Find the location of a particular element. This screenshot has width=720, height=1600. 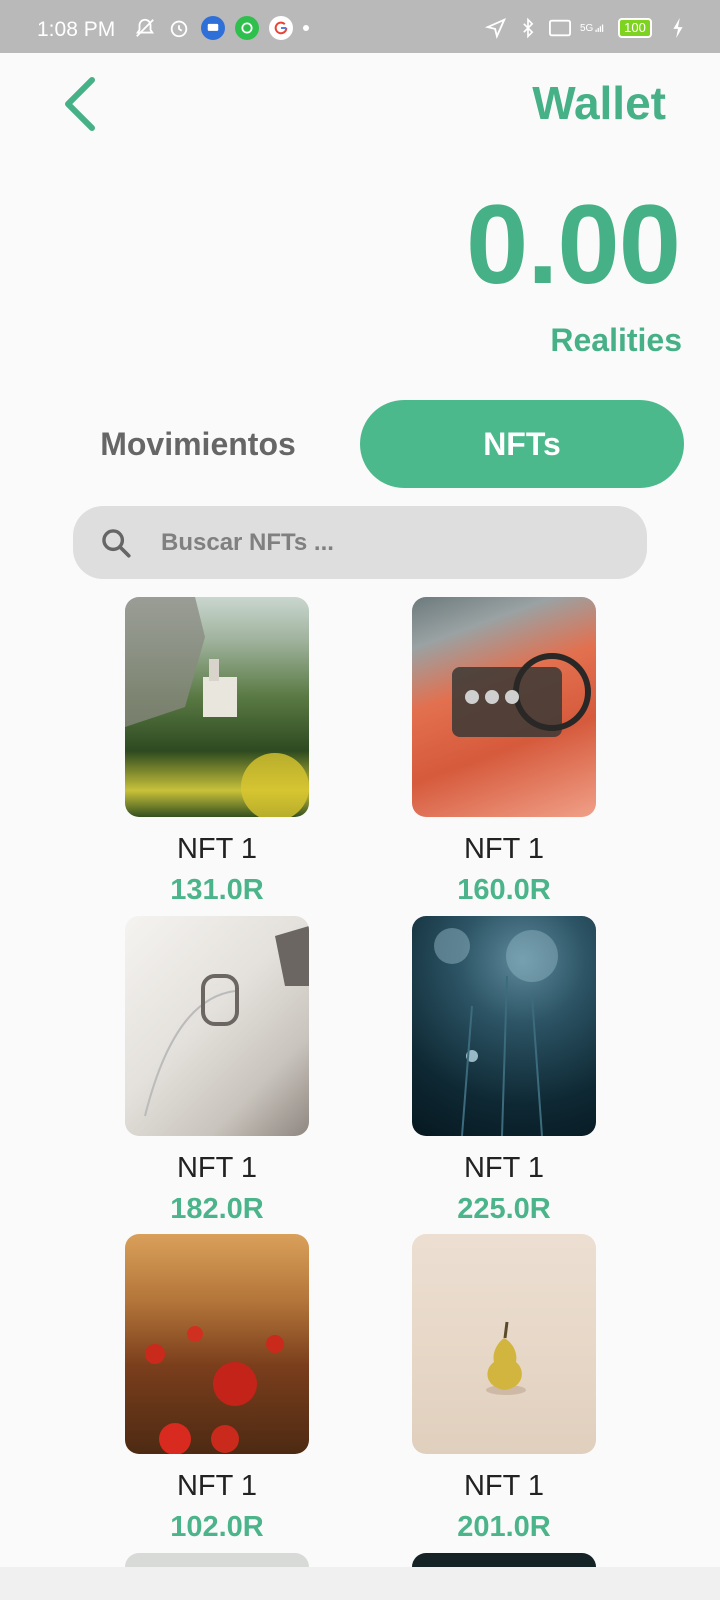

nft-card: NFT 1 201.0R is located at coordinates (504, 1389).